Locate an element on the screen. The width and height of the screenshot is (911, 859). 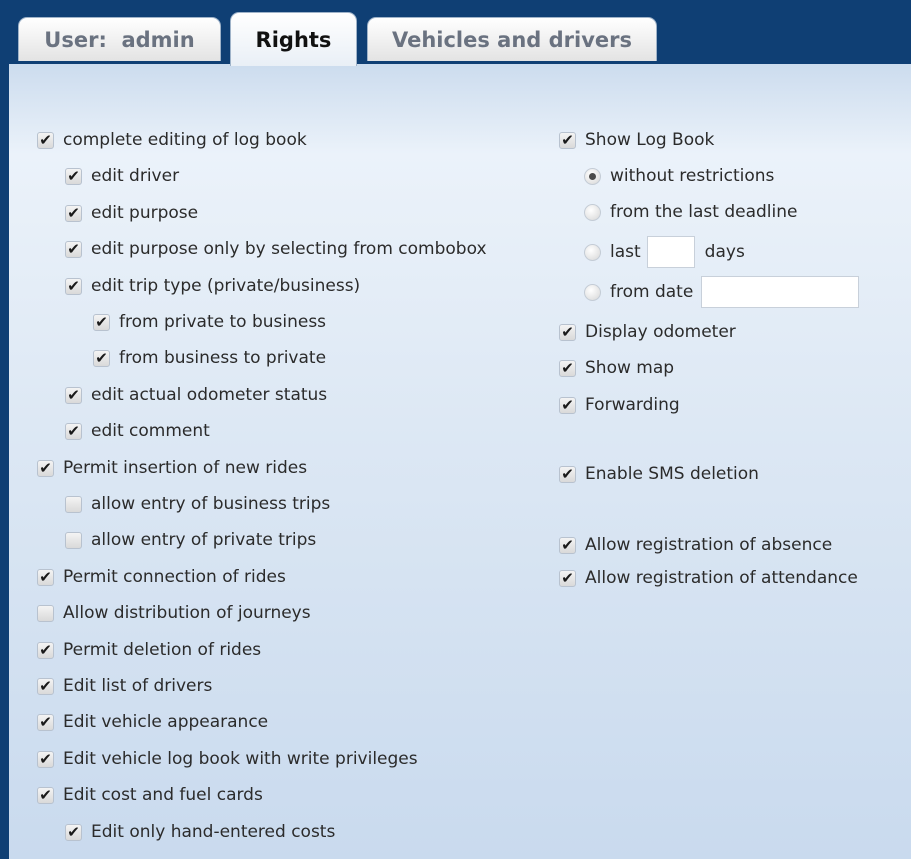
option-row: ✔ Enable SMS deletion is located at coordinates (659, 474).